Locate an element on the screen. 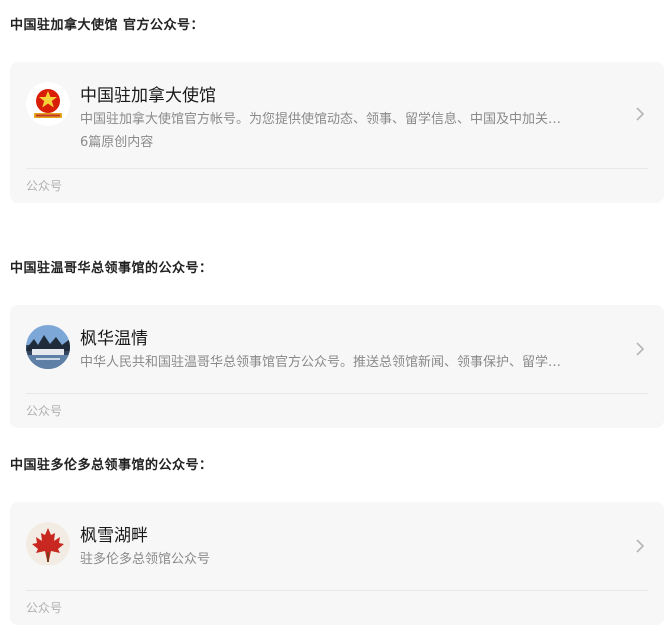 The image size is (666, 644). embassy-emblem-icon is located at coordinates (48, 104).